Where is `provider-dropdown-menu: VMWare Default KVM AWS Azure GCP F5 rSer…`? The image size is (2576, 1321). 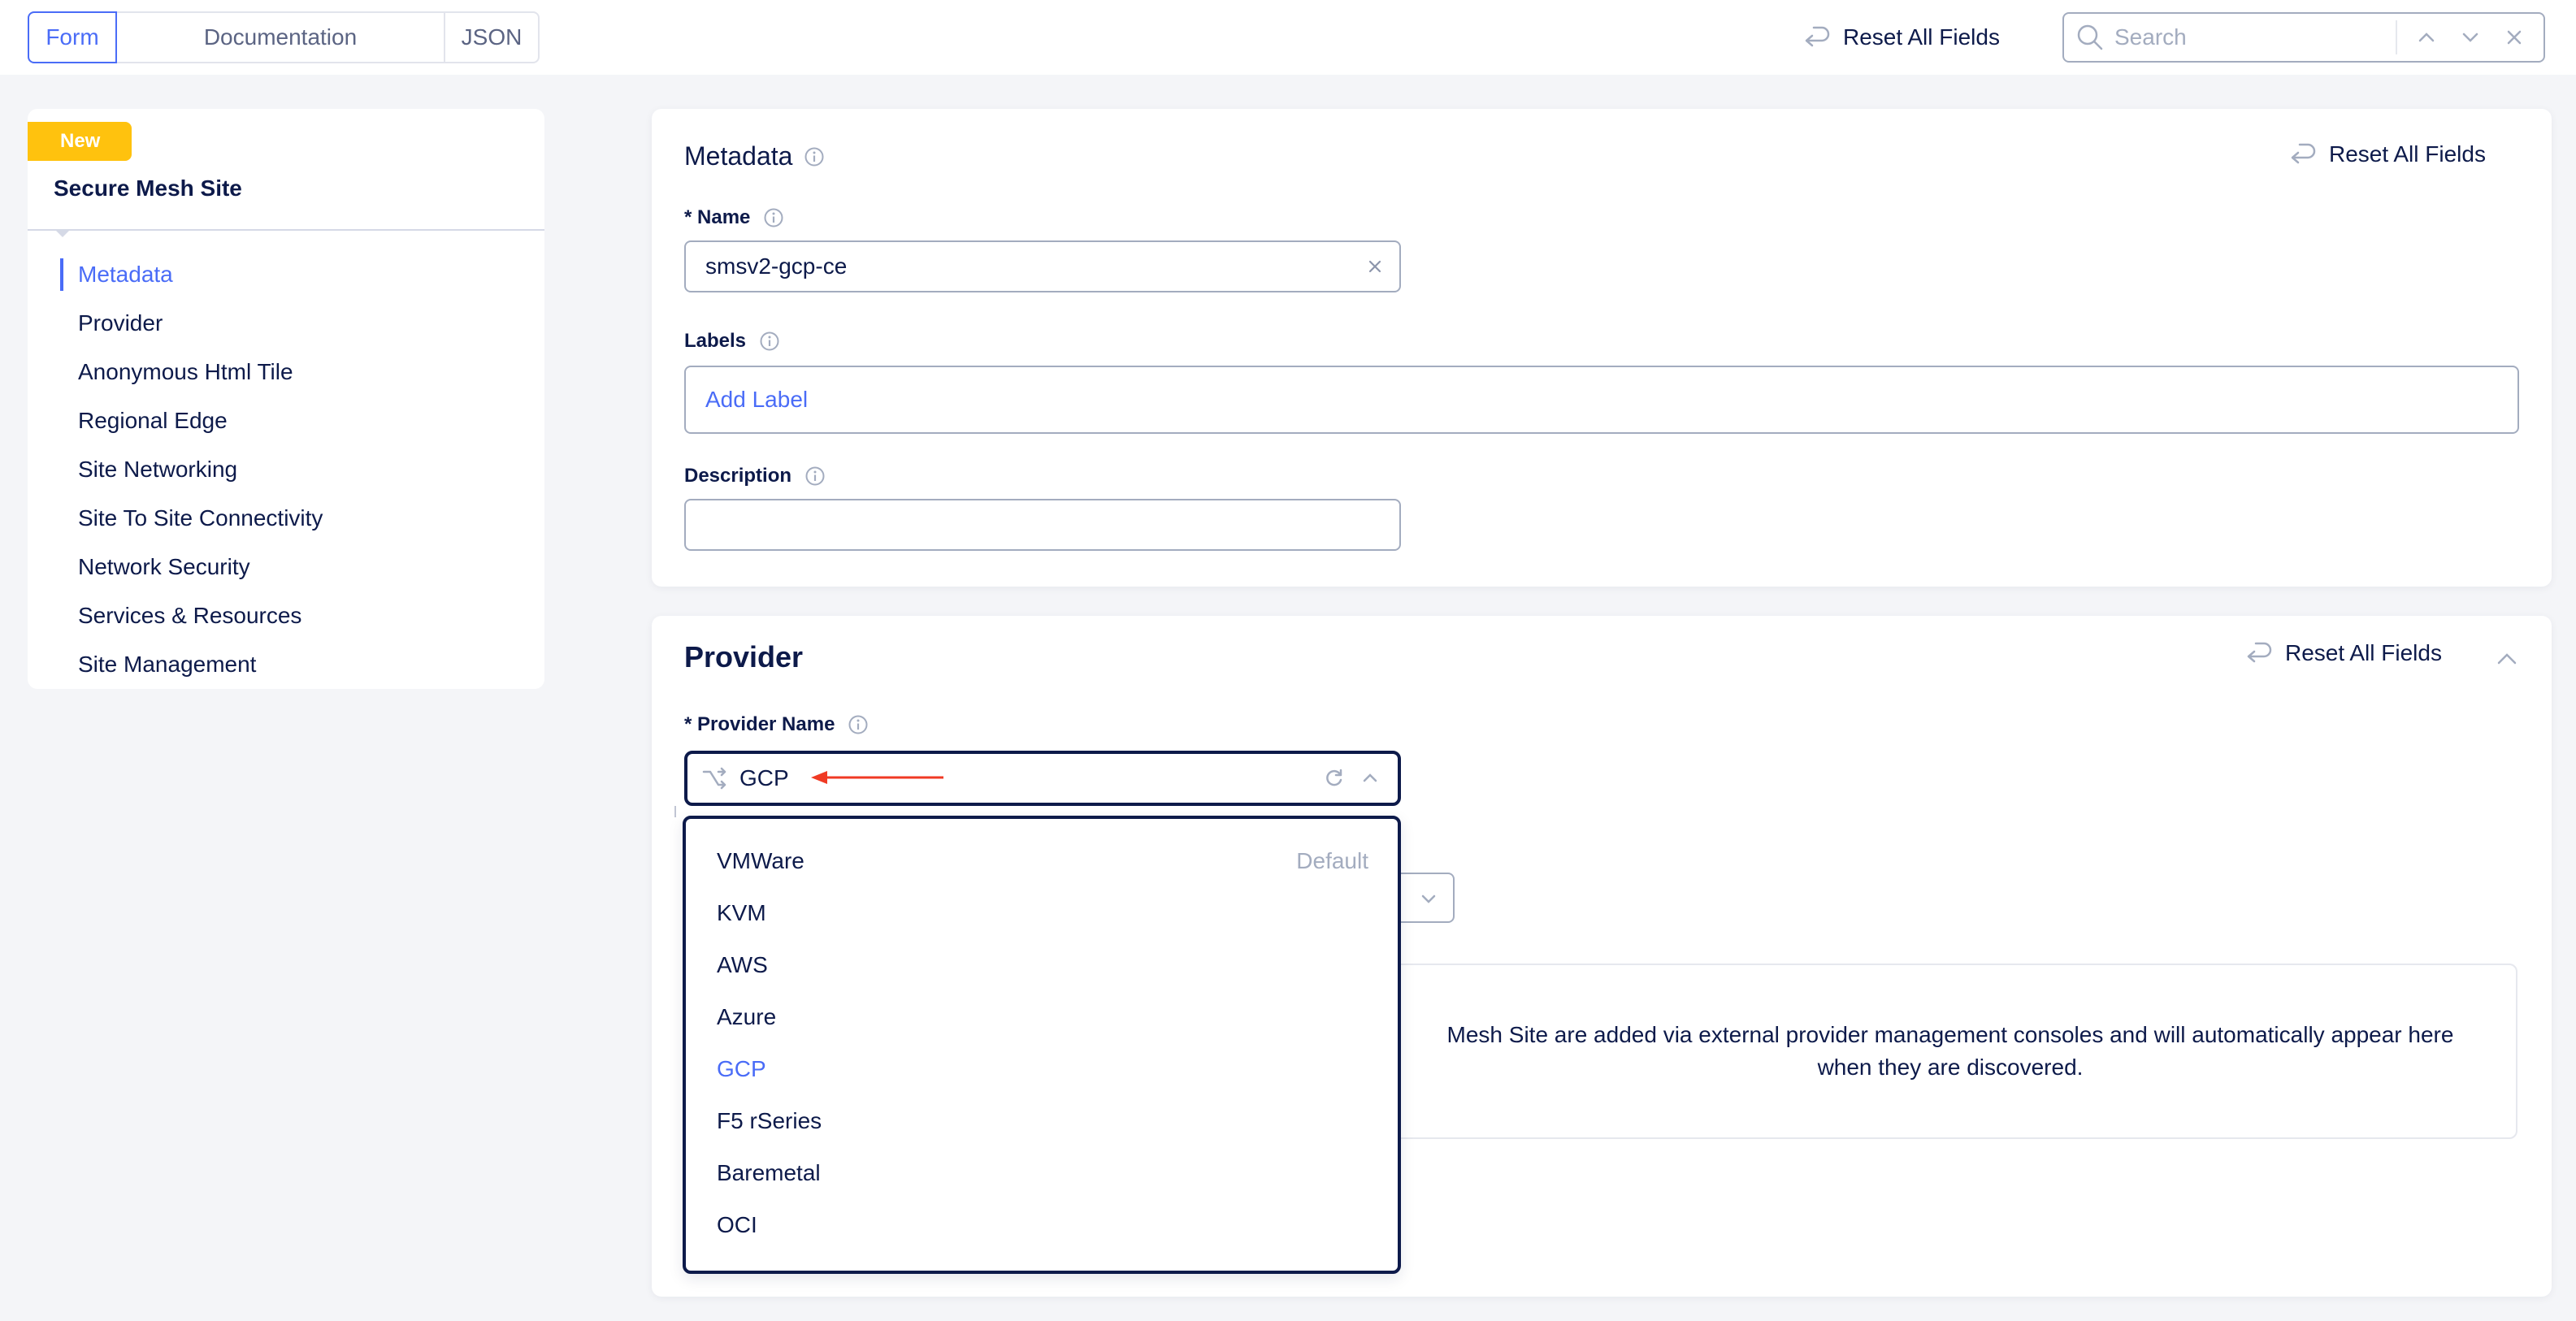
provider-dropdown-menu: VMWare Default KVM AWS Azure GCP F5 rSer… is located at coordinates (1042, 1045).